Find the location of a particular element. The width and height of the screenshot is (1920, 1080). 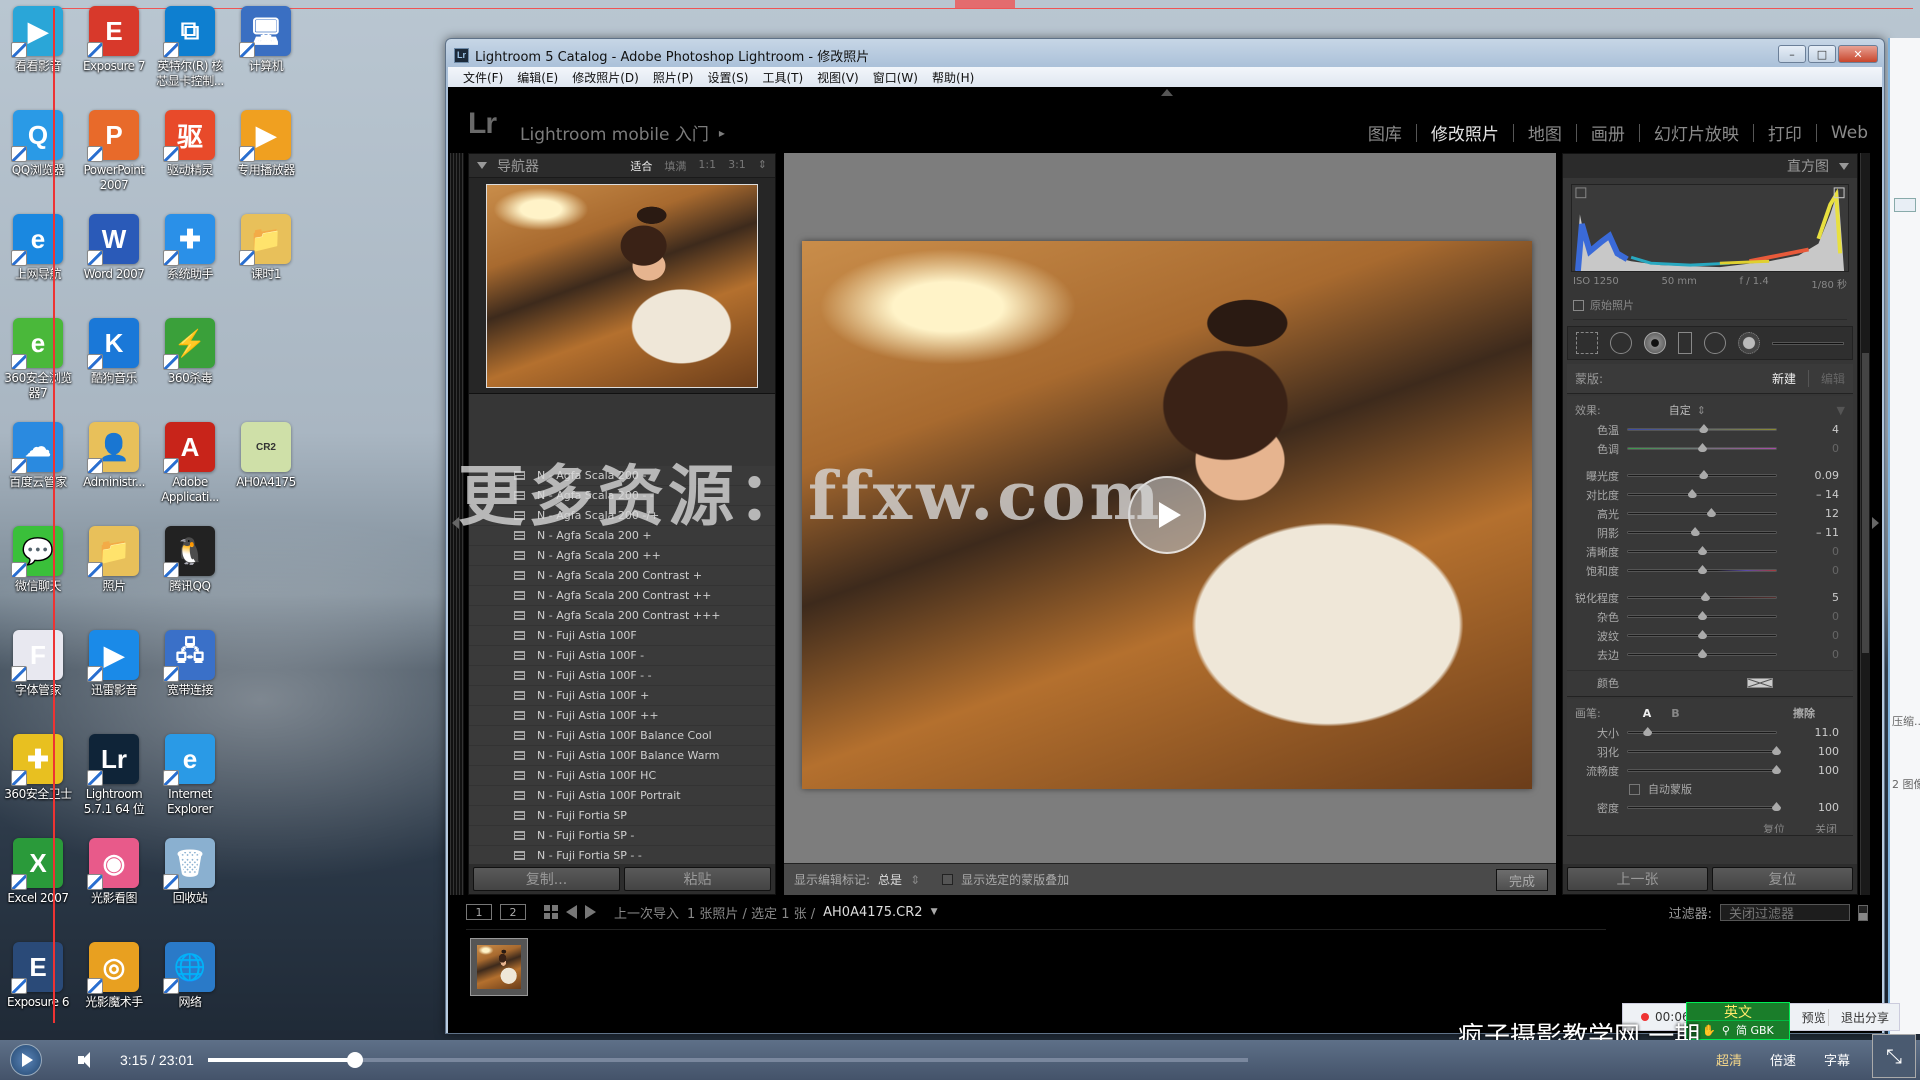

desktop-icon: 🖧 宽带连接 is located at coordinates (190, 661).